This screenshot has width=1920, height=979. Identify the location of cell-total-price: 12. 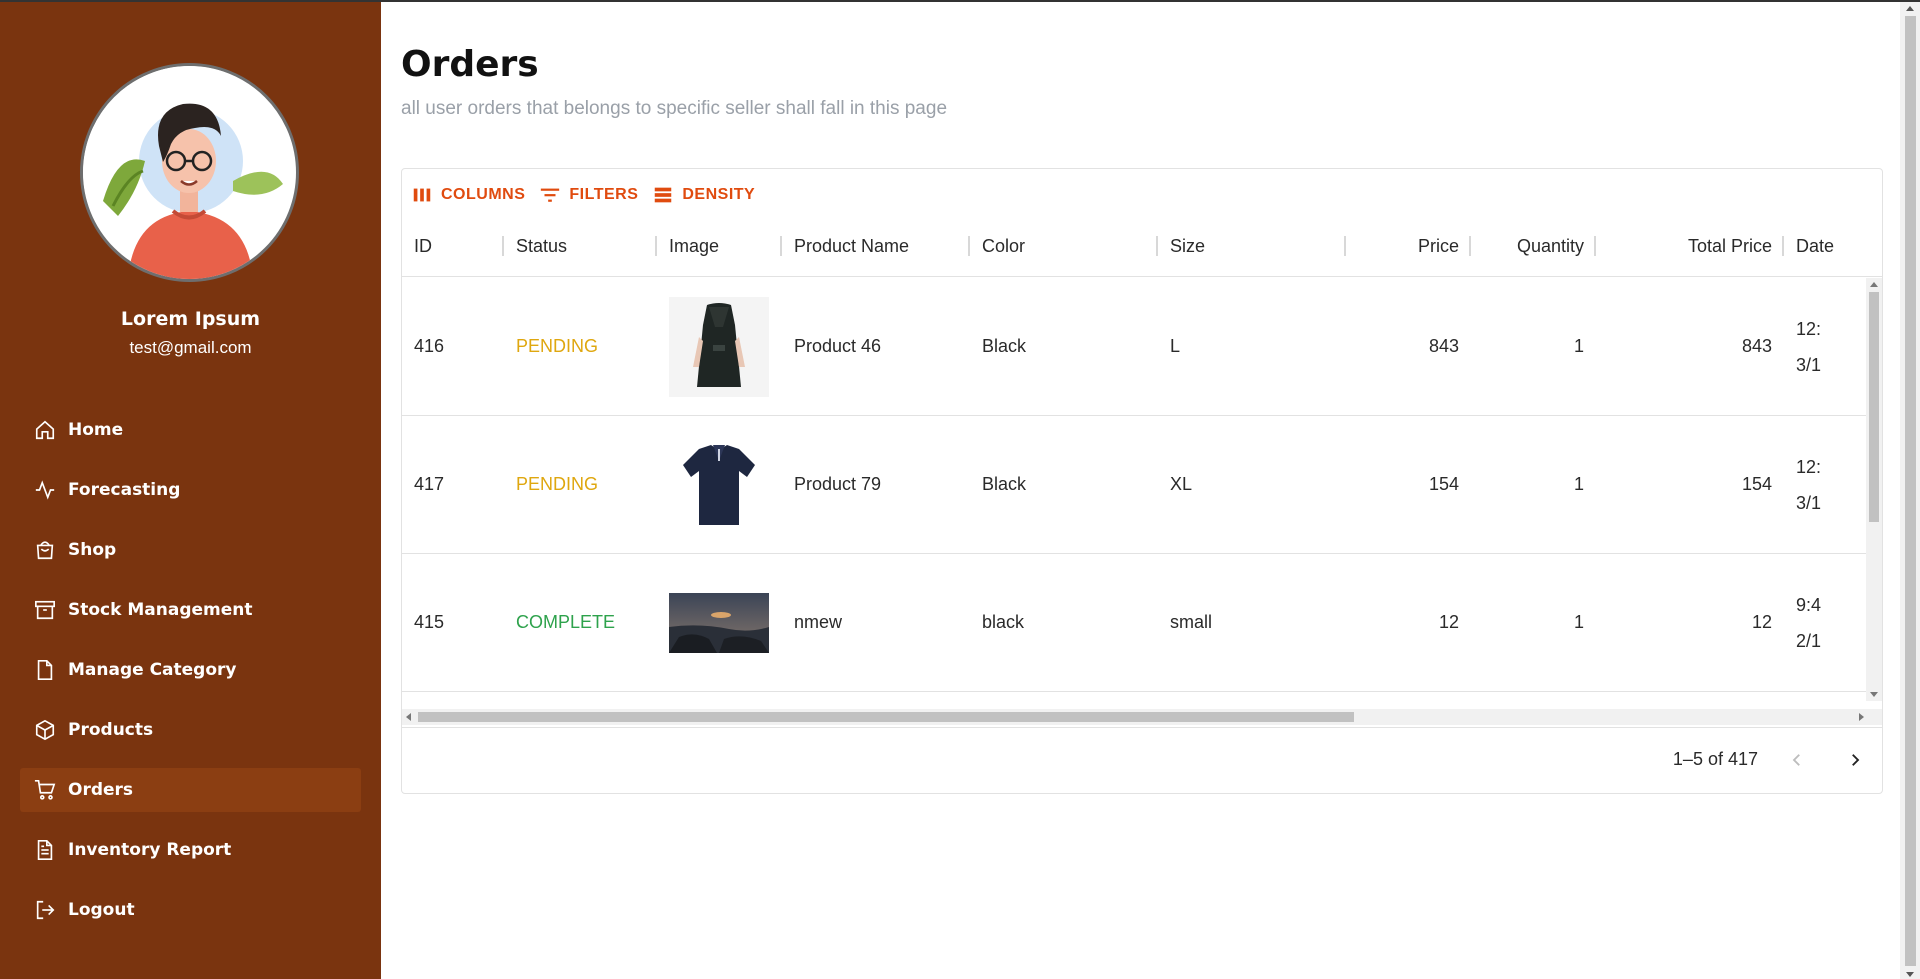
(1761, 622).